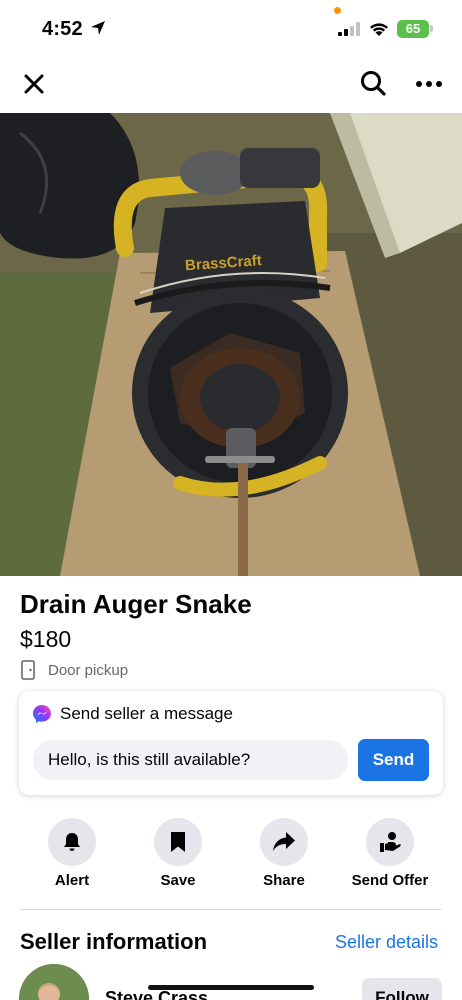 Image resolution: width=462 pixels, height=1000 pixels. Describe the element at coordinates (386, 942) in the screenshot. I see `seller-details-link: Seller details` at that location.